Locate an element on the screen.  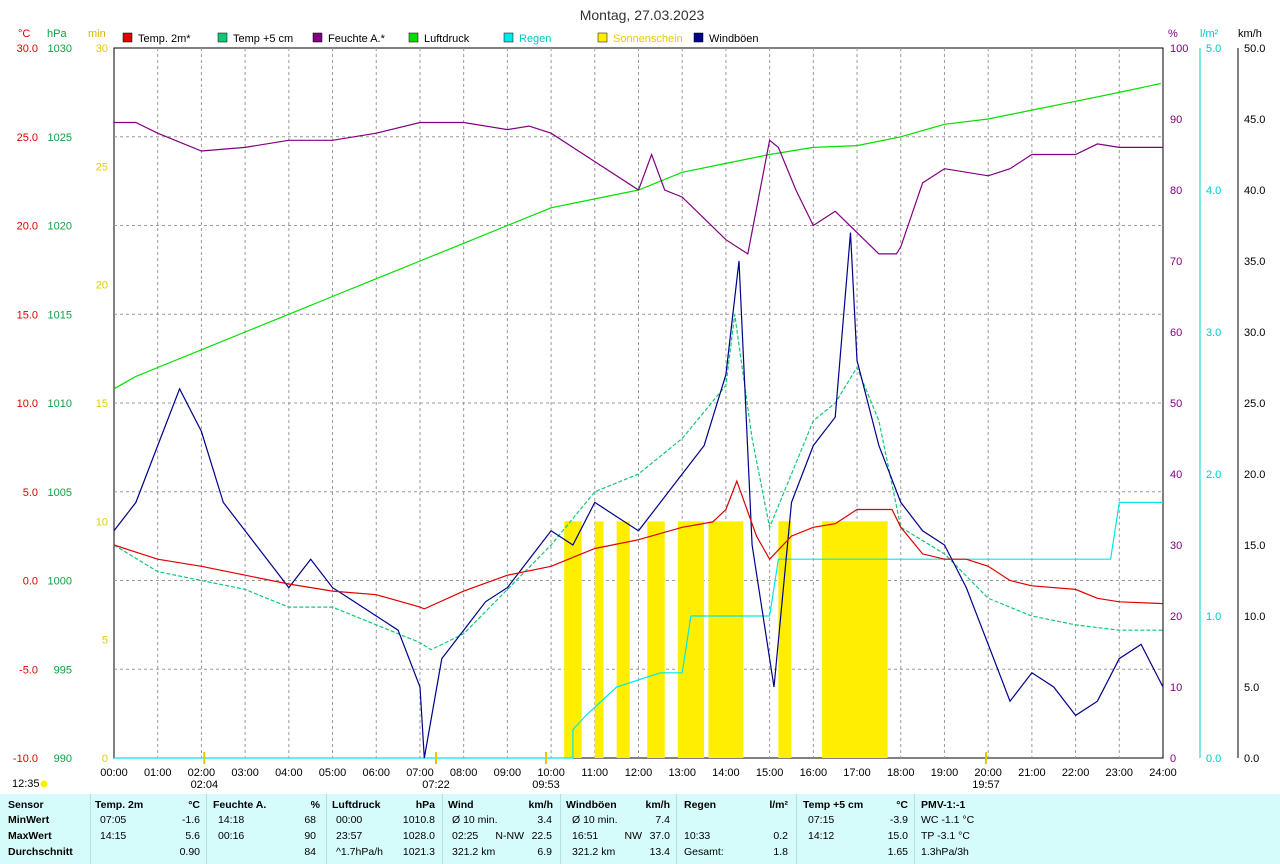
minutes-tick-label: 0 is located at coordinates (105, 759).